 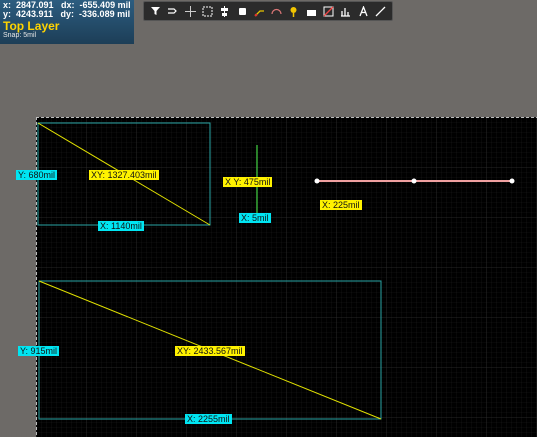 What do you see at coordinates (380, 11) in the screenshot?
I see `line-icon` at bounding box center [380, 11].